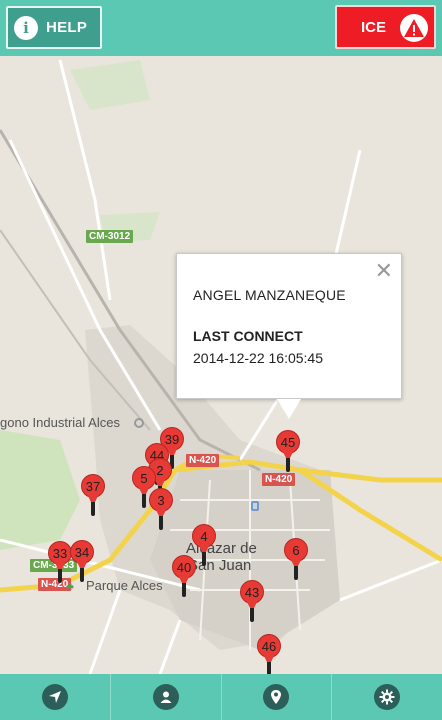 This screenshot has height=720, width=442. Describe the element at coordinates (374, 27) in the screenshot. I see `ice-label: ICE` at that location.